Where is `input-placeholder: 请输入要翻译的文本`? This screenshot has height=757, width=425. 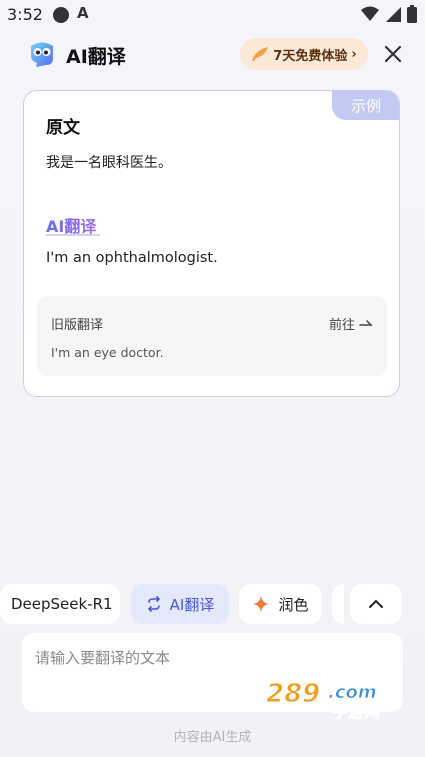
input-placeholder: 请输入要翻译的文本 is located at coordinates (103, 658).